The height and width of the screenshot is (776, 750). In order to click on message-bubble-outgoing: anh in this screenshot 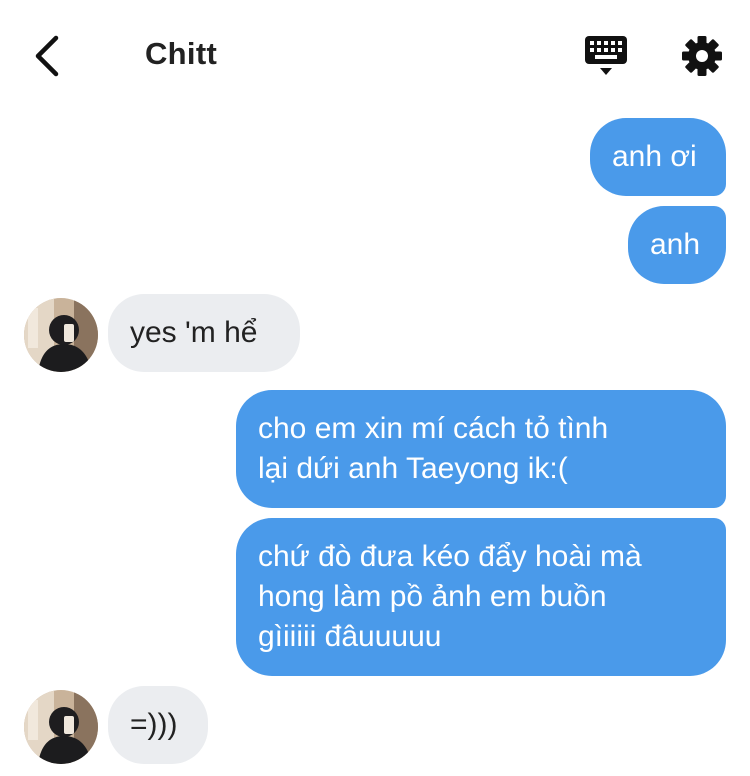, I will do `click(677, 245)`.